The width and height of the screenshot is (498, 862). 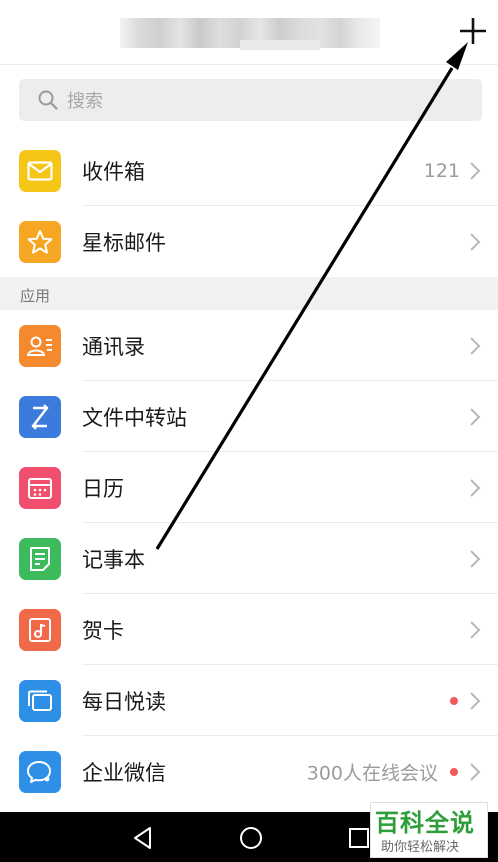 I want to click on plus-icon, so click(x=473, y=31).